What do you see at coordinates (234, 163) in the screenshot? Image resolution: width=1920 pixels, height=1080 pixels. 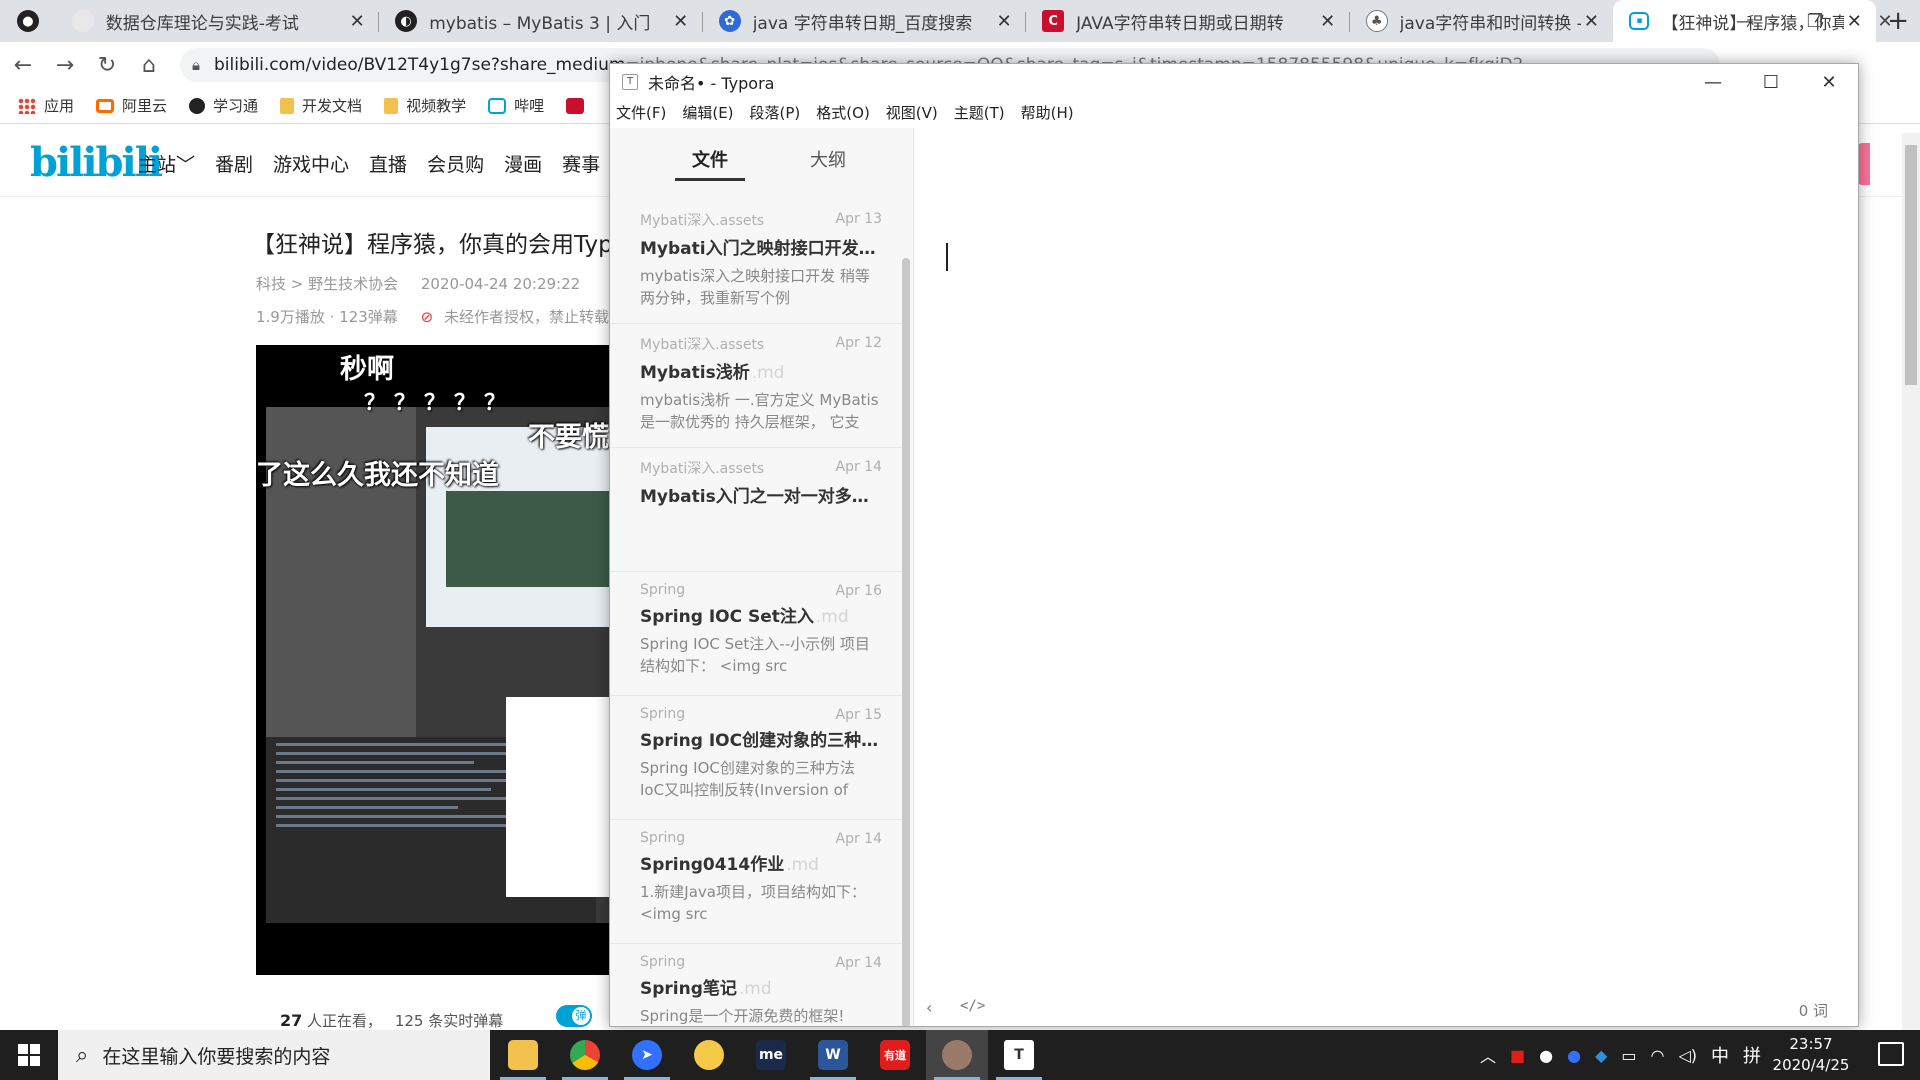 I see `nav-bangumi: 番剧` at bounding box center [234, 163].